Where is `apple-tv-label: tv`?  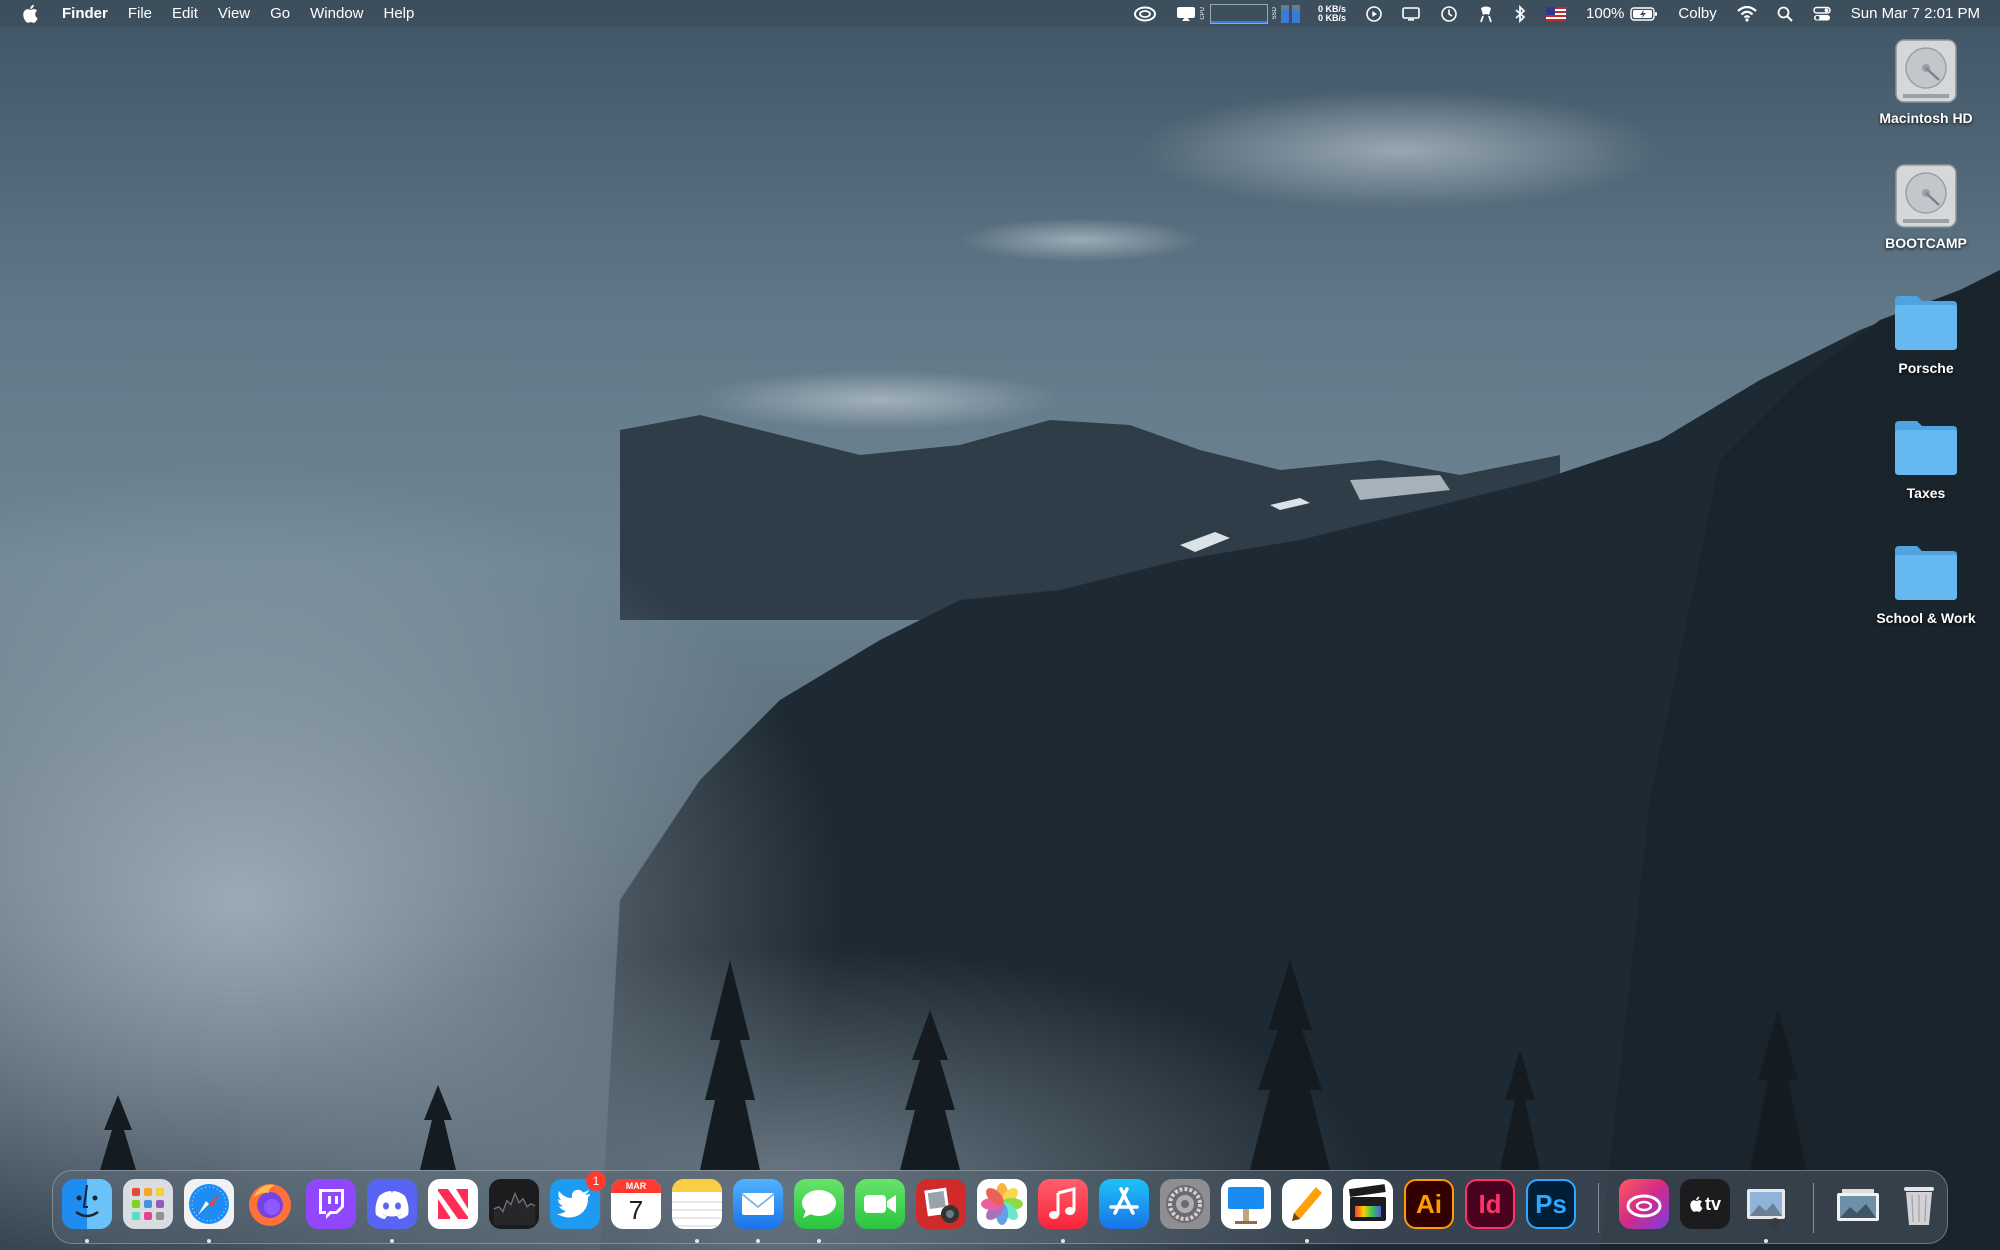
apple-tv-label: tv is located at coordinates (1712, 1203).